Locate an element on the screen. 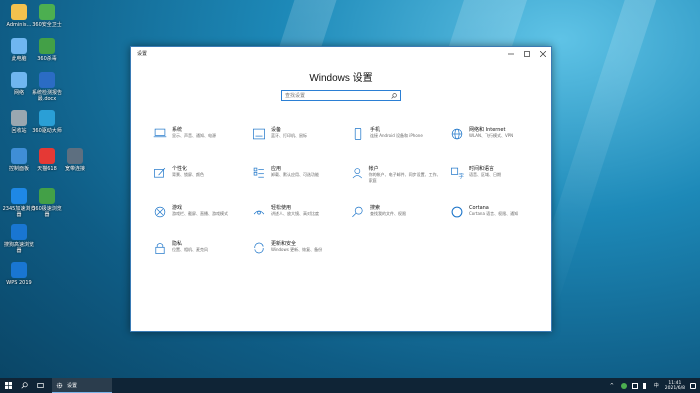 Image resolution: width=700 pixels, height=393 pixels. taskbar-app-settings: 设置 is located at coordinates (82, 385).